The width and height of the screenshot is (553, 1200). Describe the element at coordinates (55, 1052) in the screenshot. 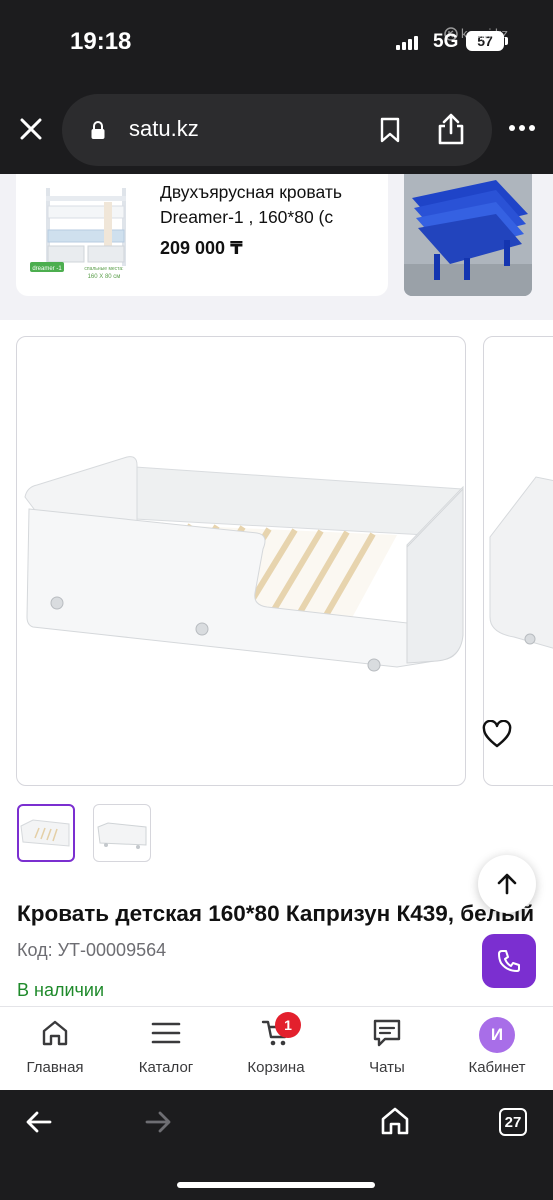

I see `tab-home: Главная` at that location.